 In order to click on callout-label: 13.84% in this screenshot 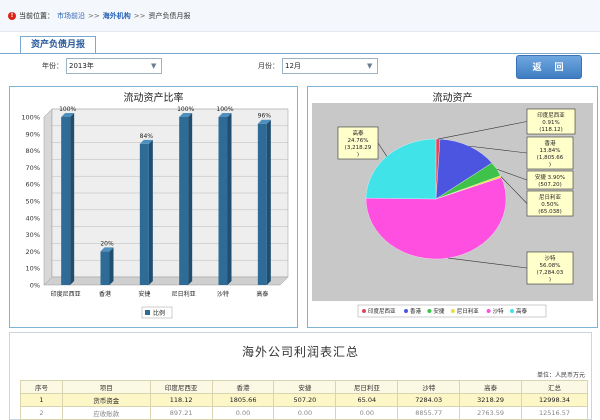, I will do `click(550, 151)`.